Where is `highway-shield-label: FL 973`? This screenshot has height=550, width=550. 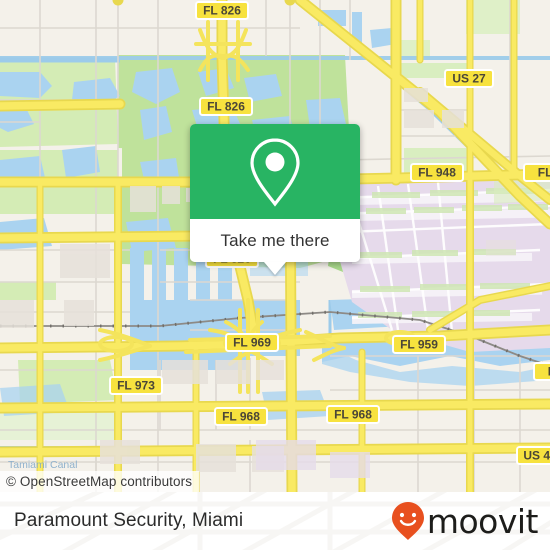 highway-shield-label: FL 973 is located at coordinates (136, 386).